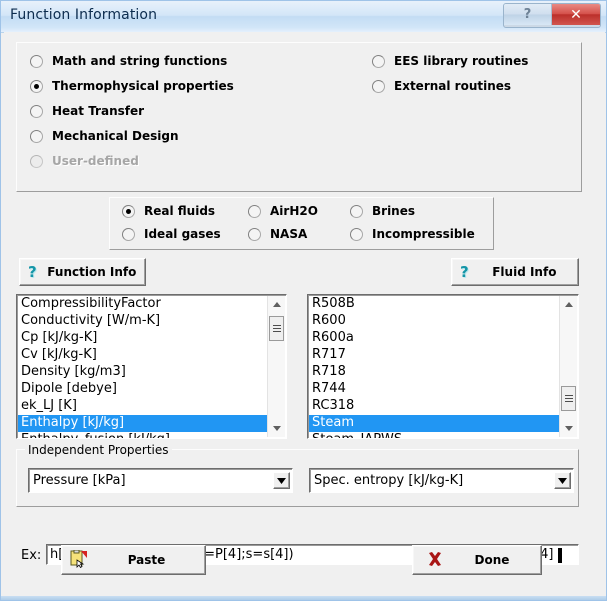  I want to click on list-item: R508B, so click(434, 304).